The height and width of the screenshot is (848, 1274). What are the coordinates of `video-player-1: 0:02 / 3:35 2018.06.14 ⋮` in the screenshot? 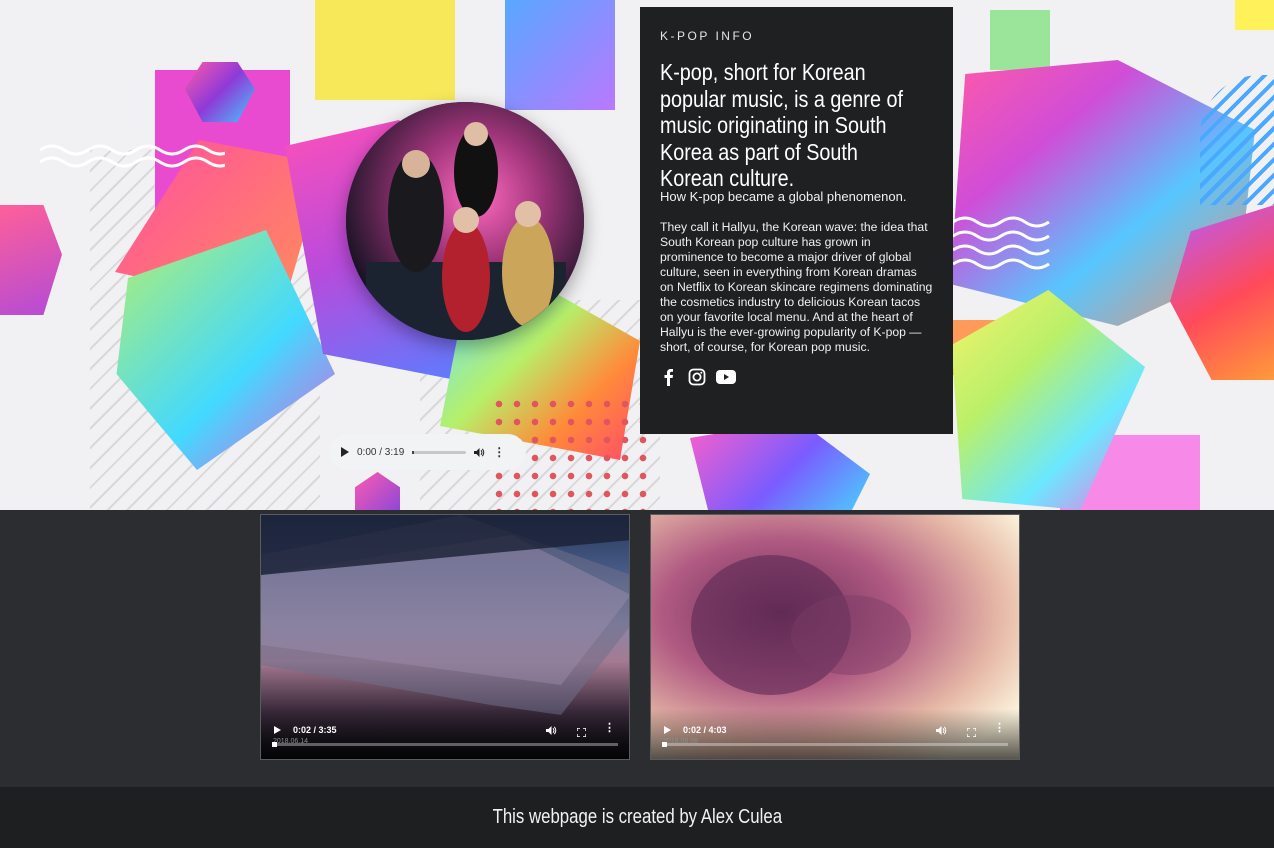 It's located at (445, 637).